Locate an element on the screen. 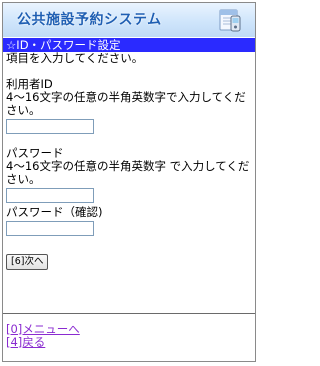  password-hint: 4〜16文字の任意の半角英数字 で入力してください。 is located at coordinates (128, 172).